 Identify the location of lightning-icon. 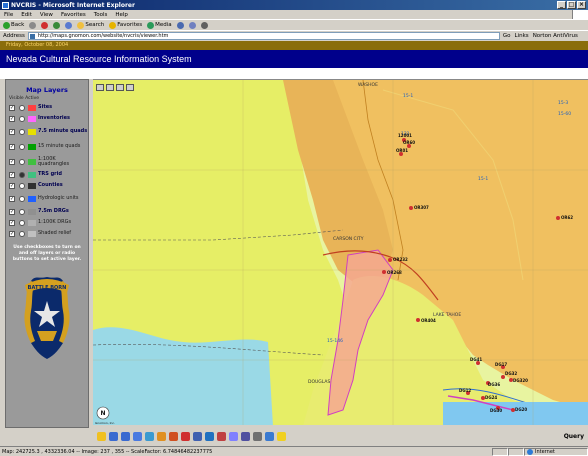
(101, 436).